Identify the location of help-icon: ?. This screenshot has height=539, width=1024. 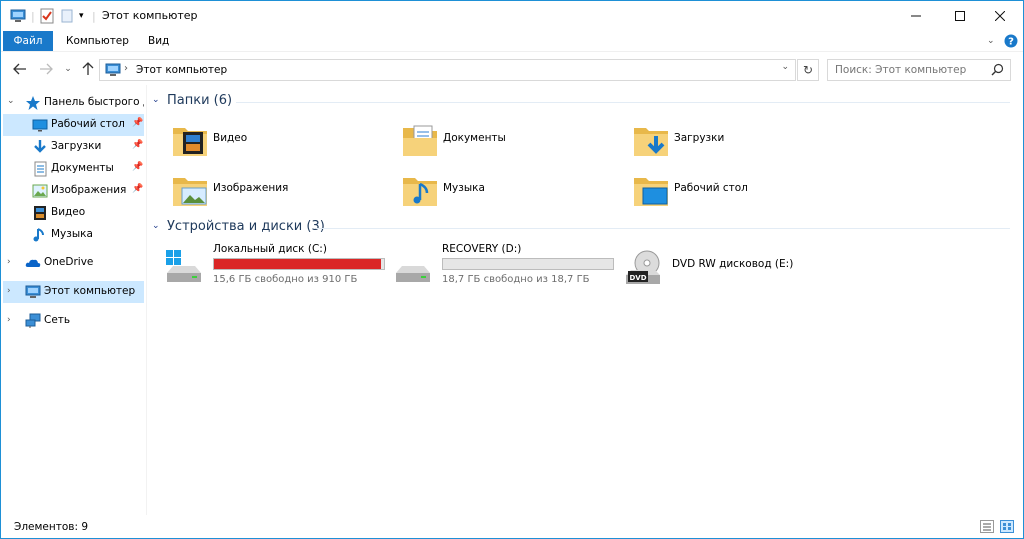
(1011, 41).